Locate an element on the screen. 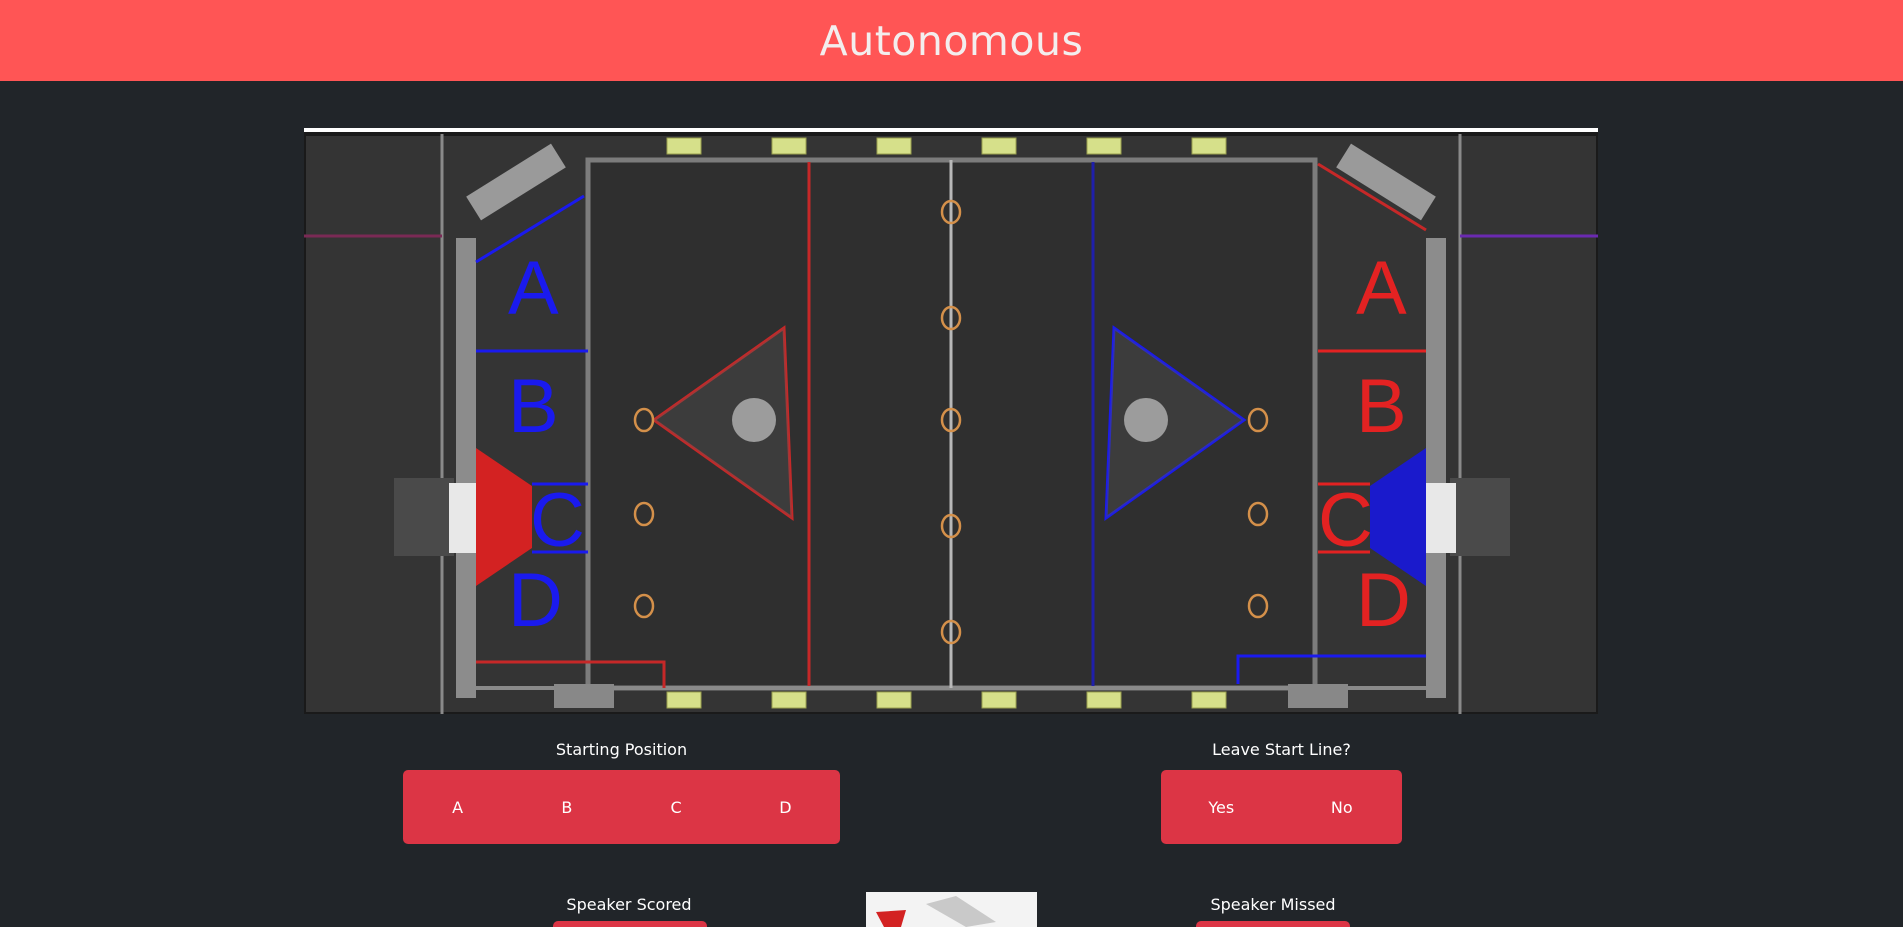  start-position-c-button: C is located at coordinates (676, 807).